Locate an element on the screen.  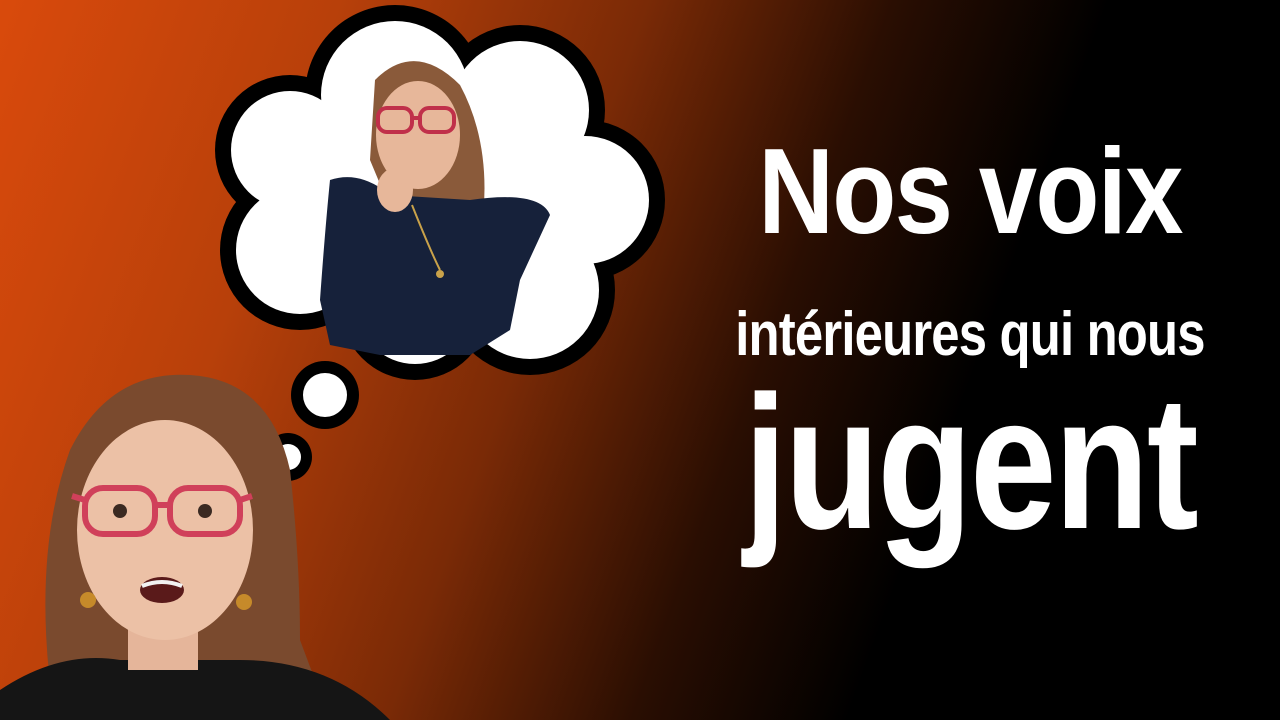
headline-line-3: jugent is located at coordinates (971, 463).